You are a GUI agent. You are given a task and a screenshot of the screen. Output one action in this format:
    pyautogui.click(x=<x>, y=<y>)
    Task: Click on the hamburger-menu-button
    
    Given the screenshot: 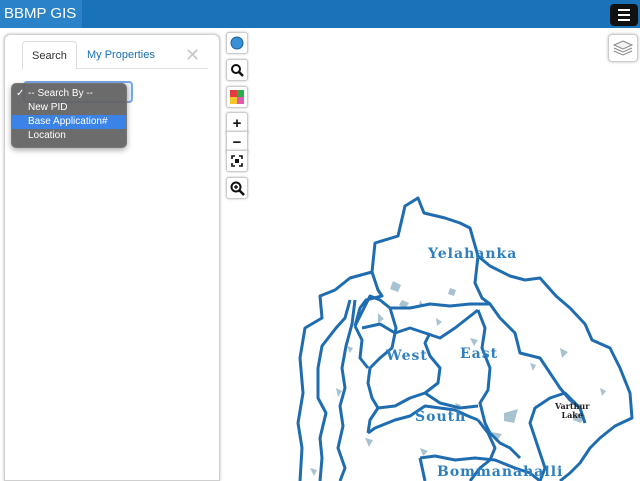 What is the action you would take?
    pyautogui.click(x=624, y=15)
    